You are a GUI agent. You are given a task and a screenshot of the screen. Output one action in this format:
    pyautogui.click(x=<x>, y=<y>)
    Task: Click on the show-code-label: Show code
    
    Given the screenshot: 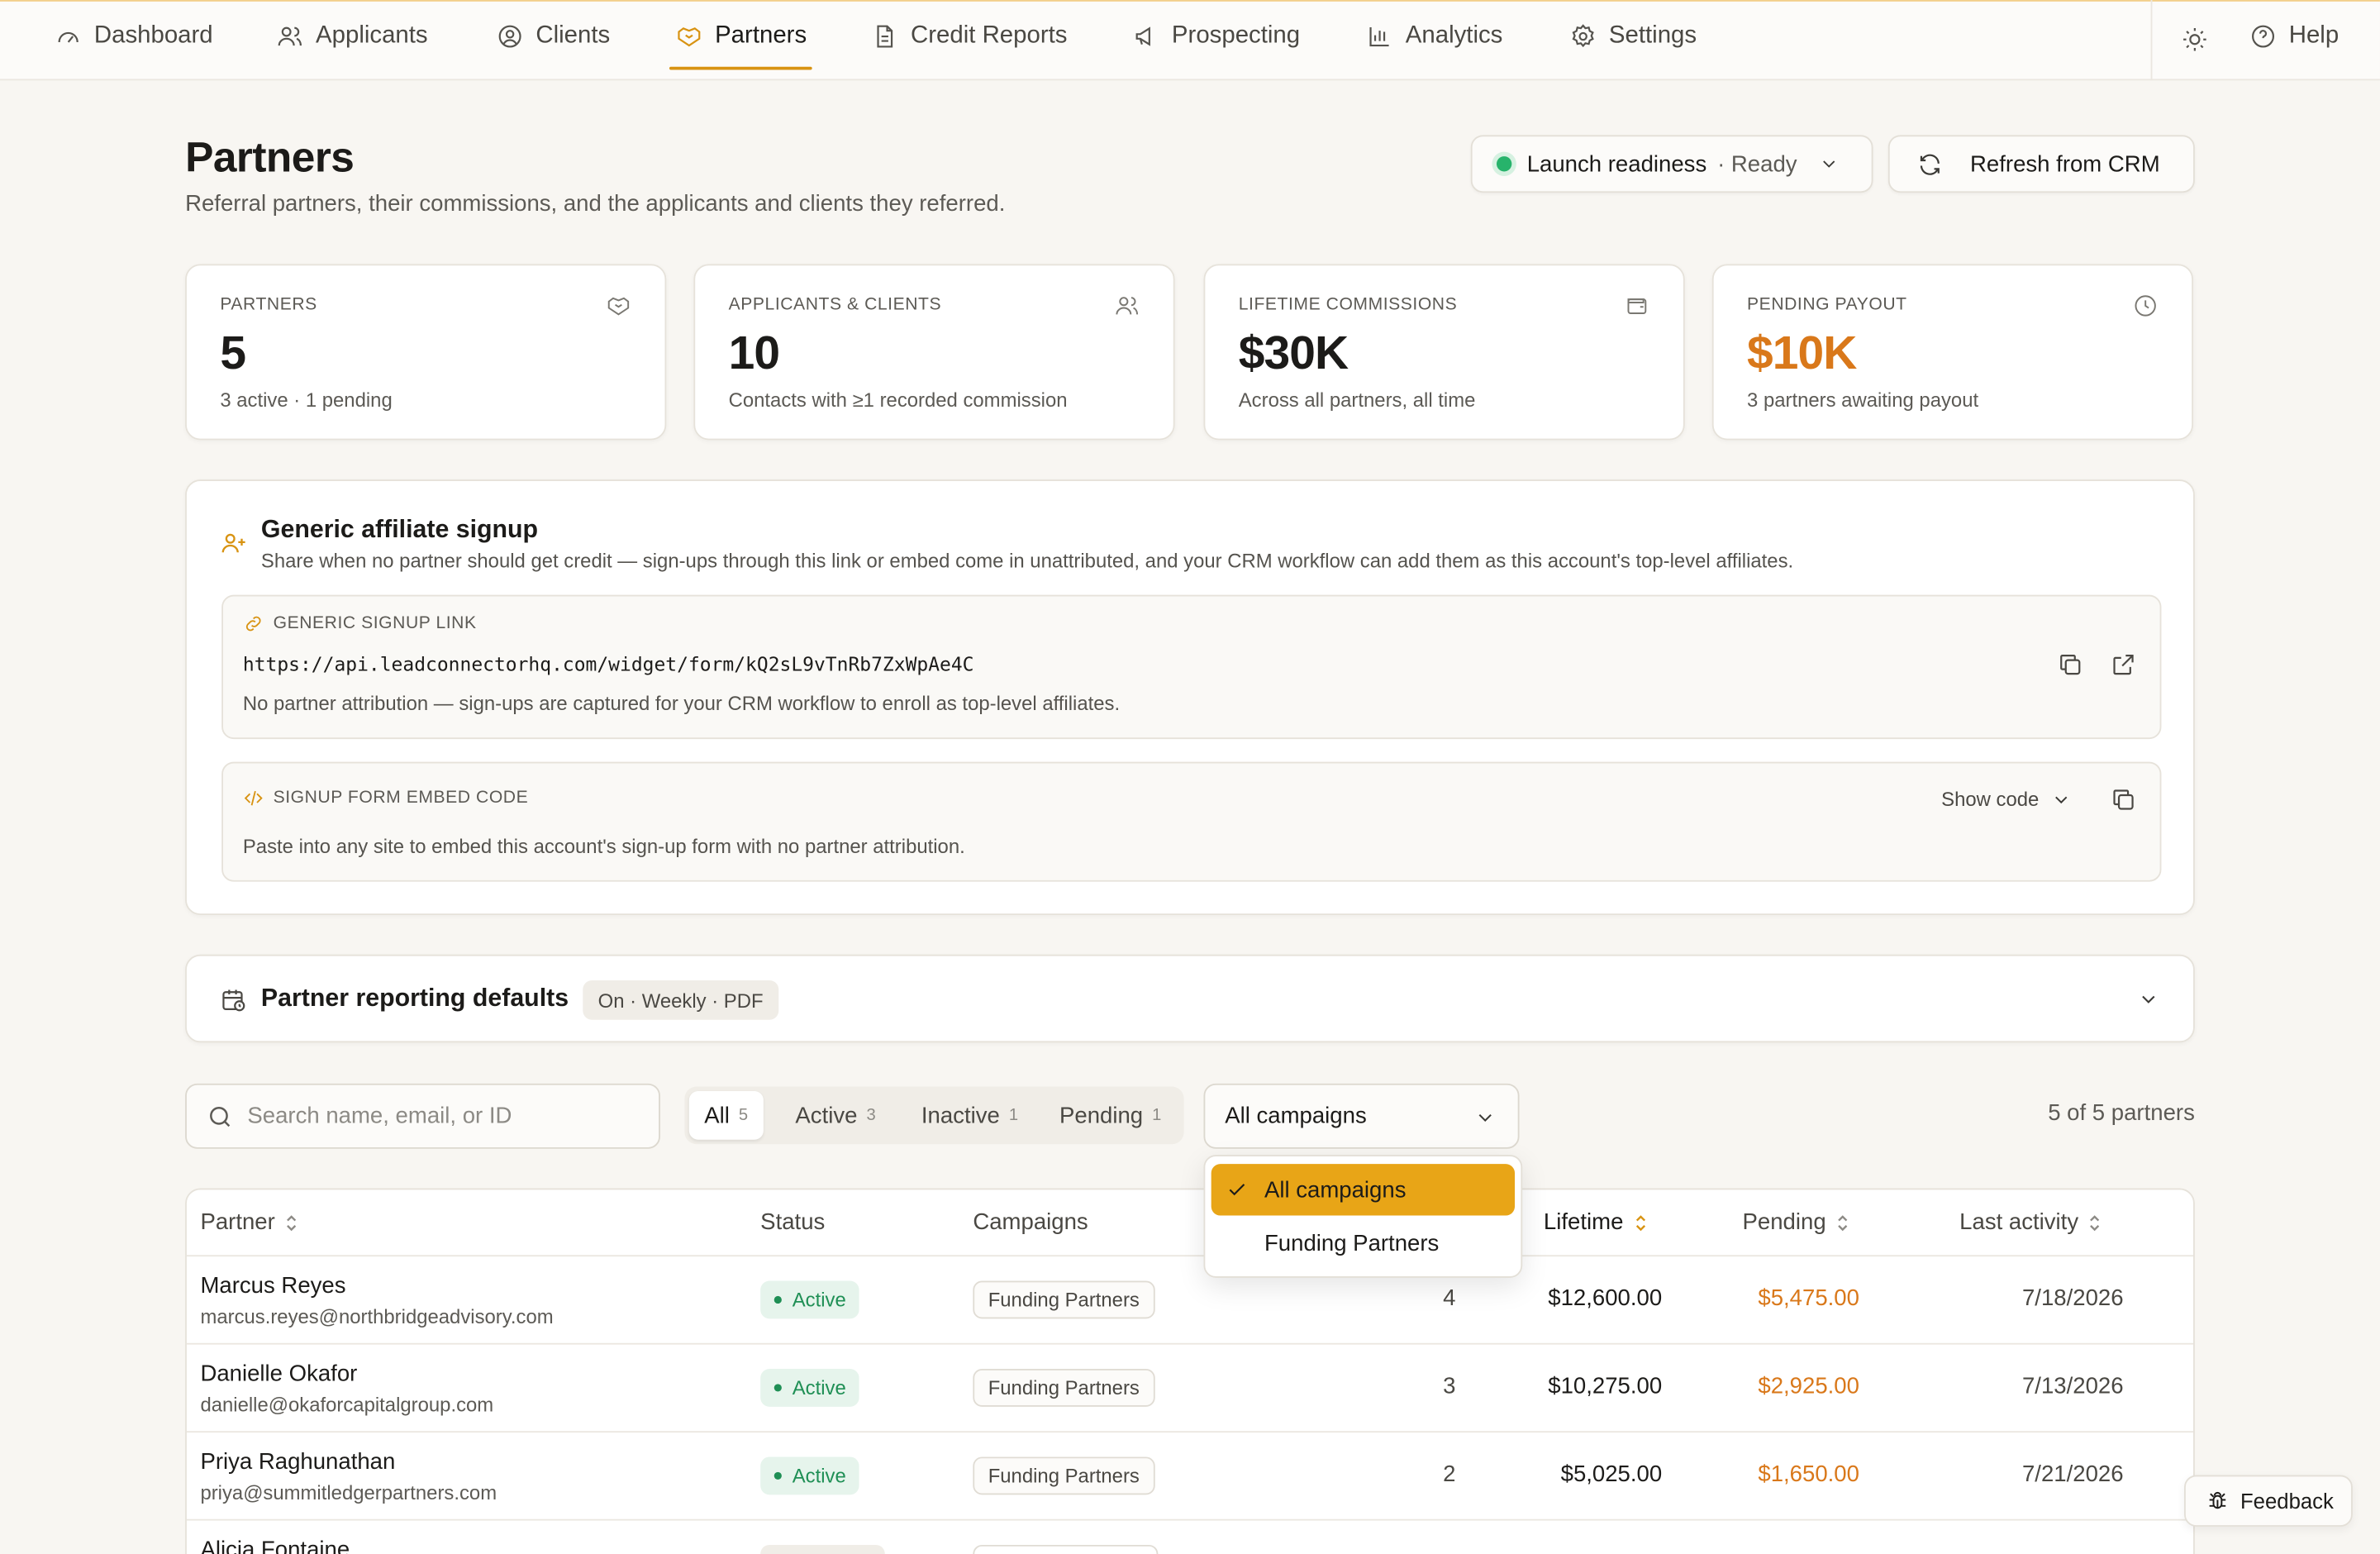 What is the action you would take?
    pyautogui.click(x=1990, y=799)
    